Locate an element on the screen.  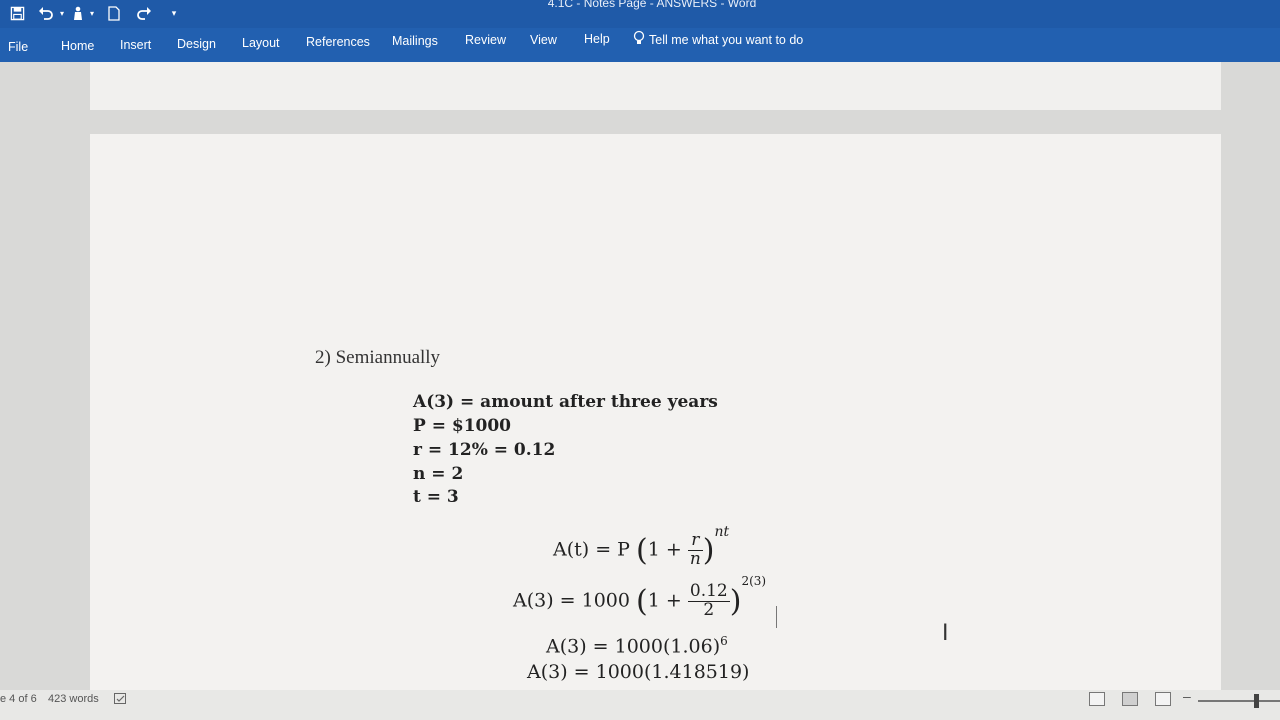
tab-home: Home is located at coordinates (77, 46).